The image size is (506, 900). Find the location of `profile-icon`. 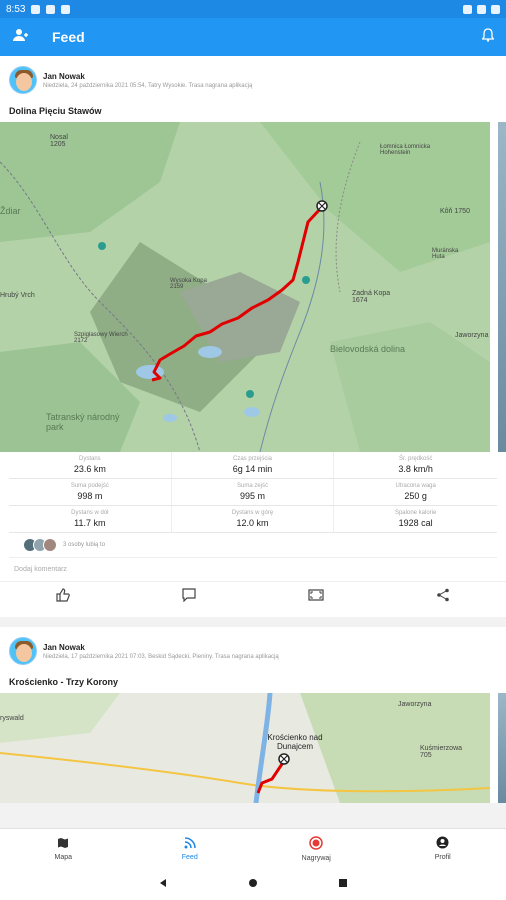

profile-icon is located at coordinates (442, 843).